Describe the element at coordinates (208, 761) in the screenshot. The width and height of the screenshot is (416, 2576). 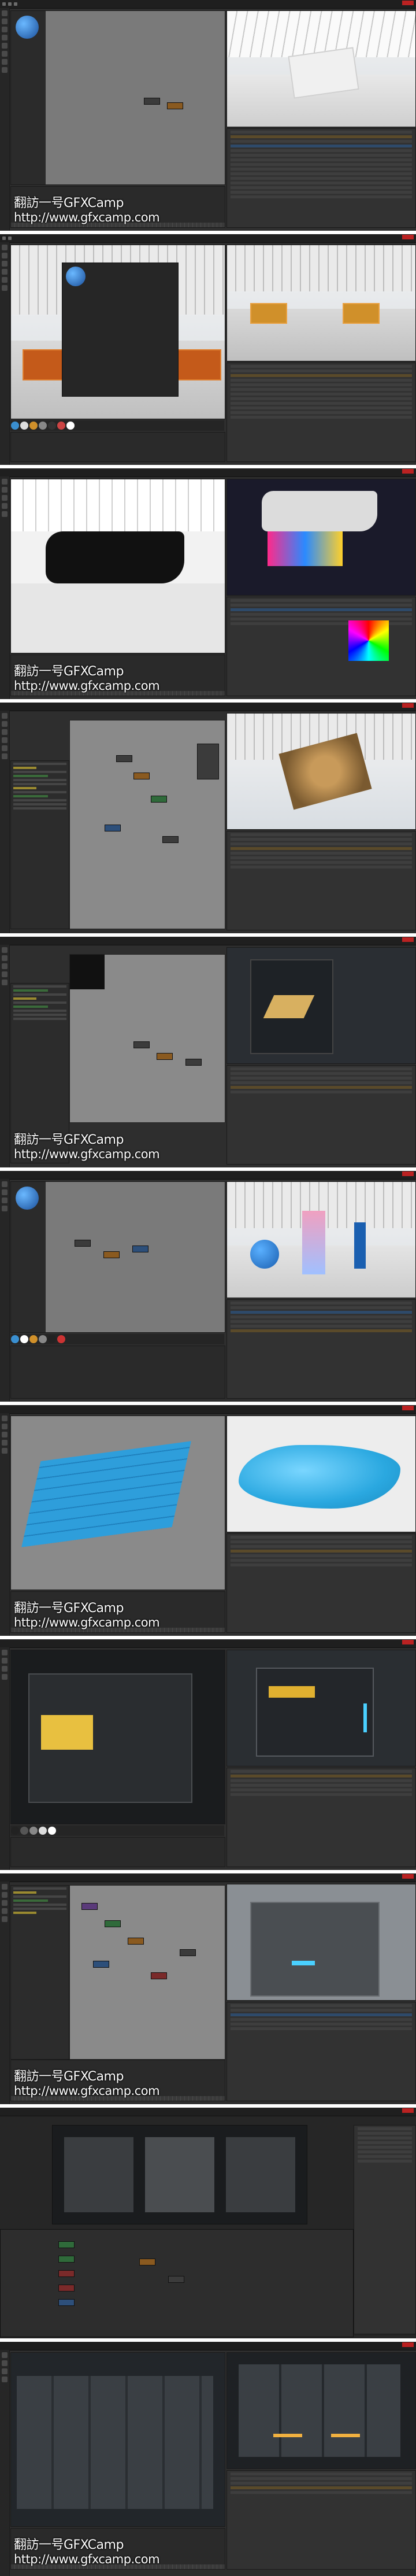
I see `output-node` at that location.